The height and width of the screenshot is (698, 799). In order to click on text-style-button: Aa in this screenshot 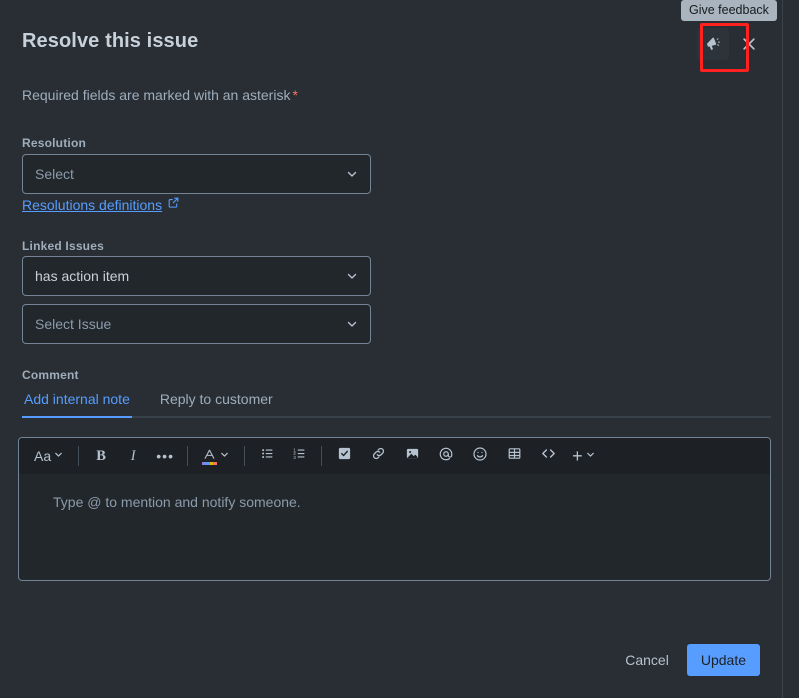, I will do `click(49, 456)`.